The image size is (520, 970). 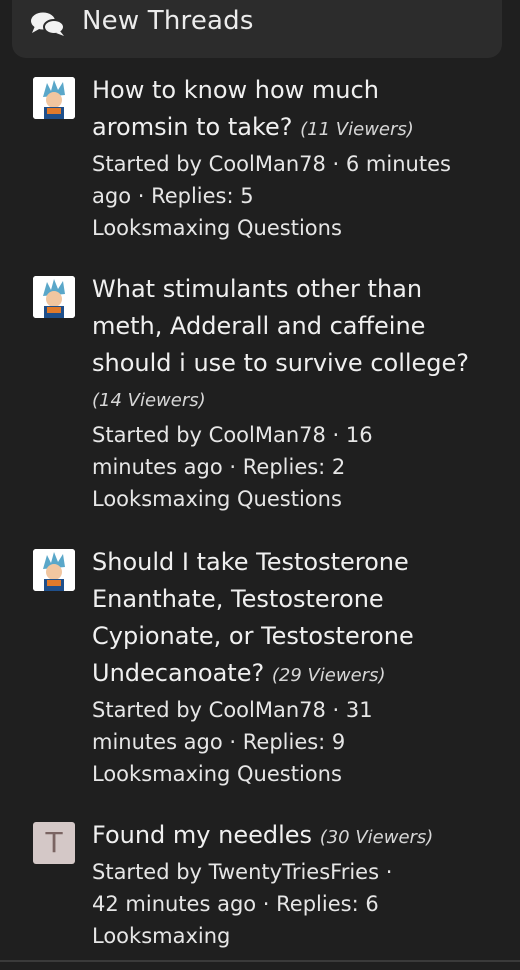 What do you see at coordinates (292, 936) in the screenshot?
I see `forum-link: Looksmaxing` at bounding box center [292, 936].